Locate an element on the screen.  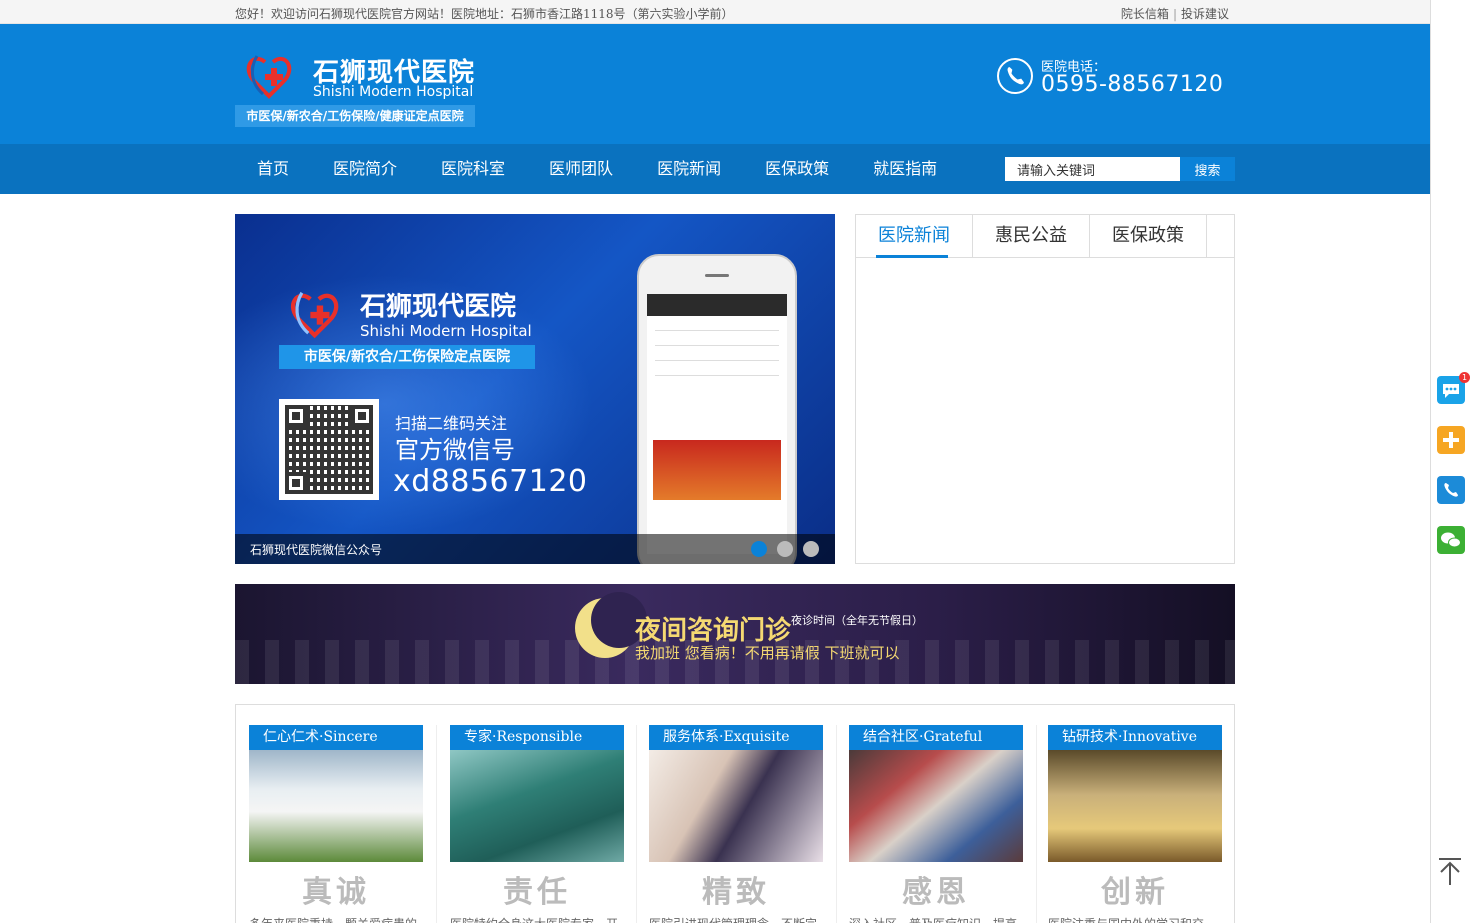
nav-item-insurance: 医保政策 is located at coordinates (797, 169).